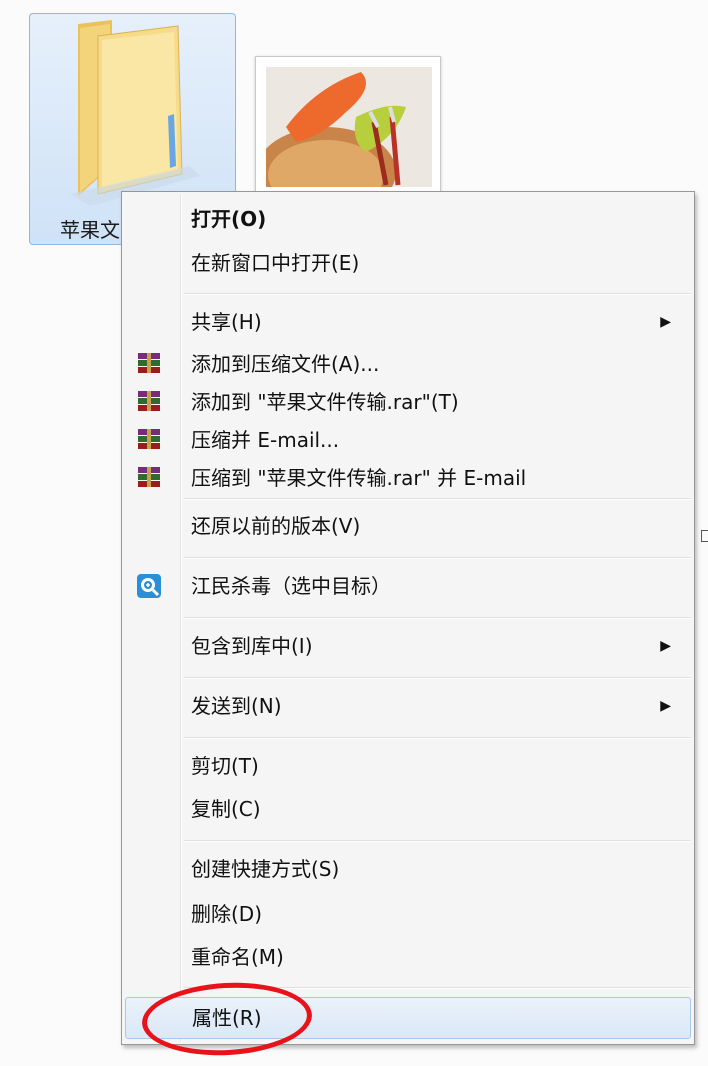 The width and height of the screenshot is (708, 1066). I want to click on image-thumbnail, so click(348, 126).